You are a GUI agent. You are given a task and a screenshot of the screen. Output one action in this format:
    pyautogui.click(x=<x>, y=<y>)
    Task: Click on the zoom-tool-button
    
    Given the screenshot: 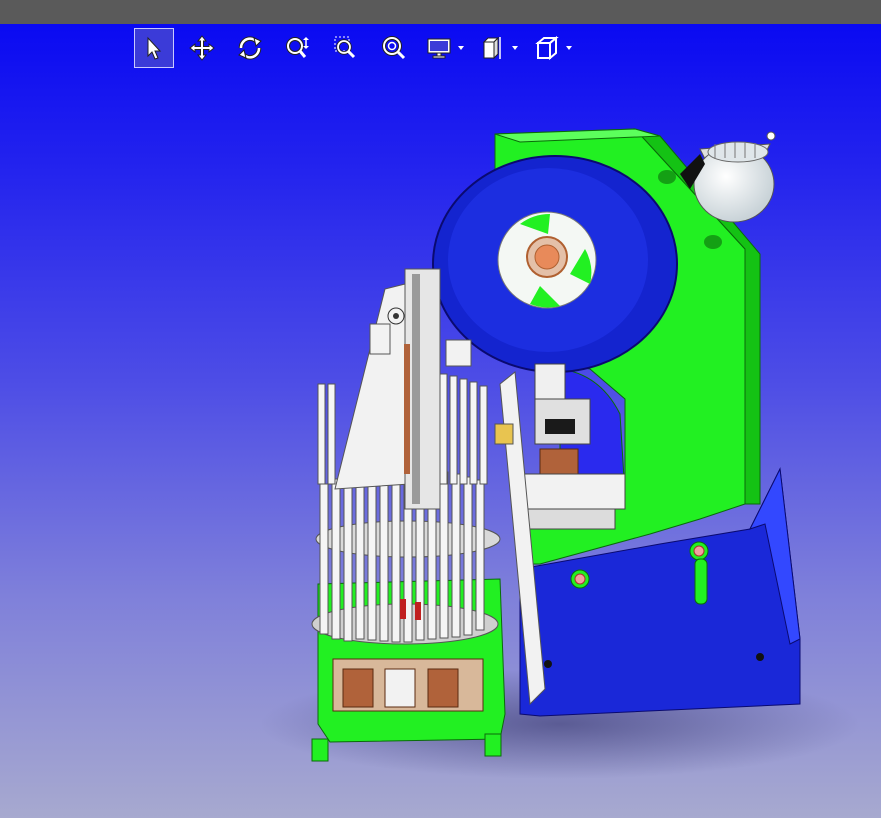 What is the action you would take?
    pyautogui.click(x=298, y=48)
    